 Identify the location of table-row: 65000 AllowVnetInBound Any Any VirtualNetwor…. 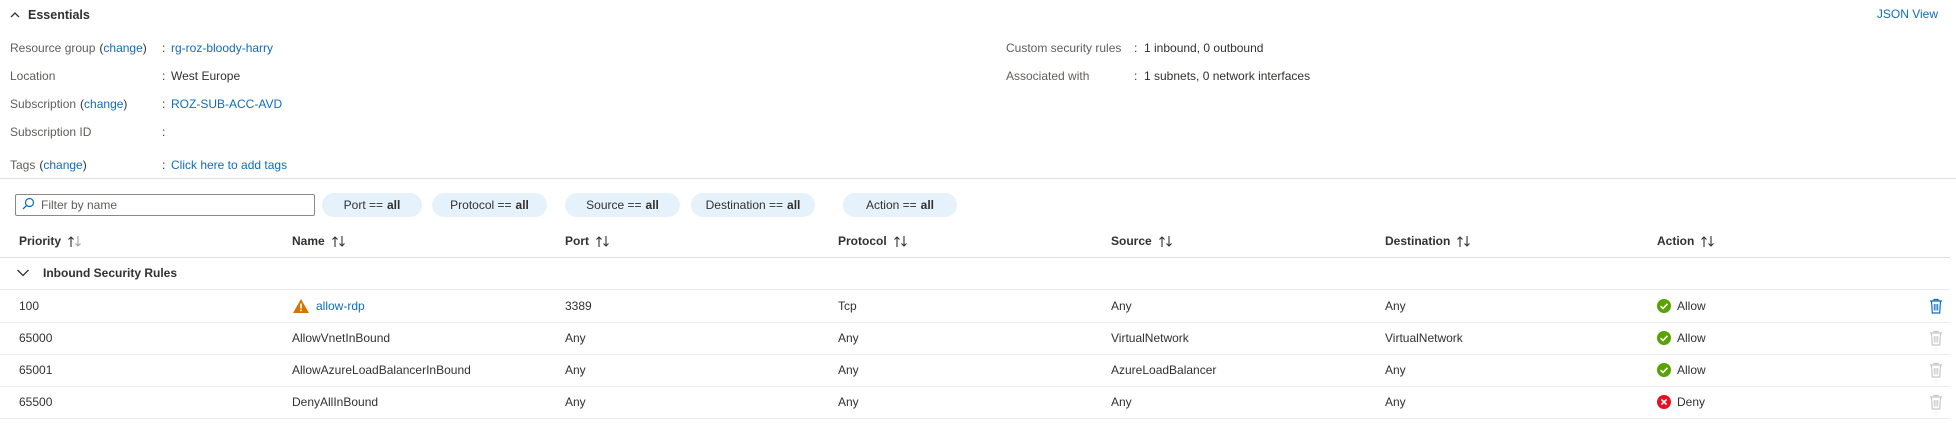
(975, 338).